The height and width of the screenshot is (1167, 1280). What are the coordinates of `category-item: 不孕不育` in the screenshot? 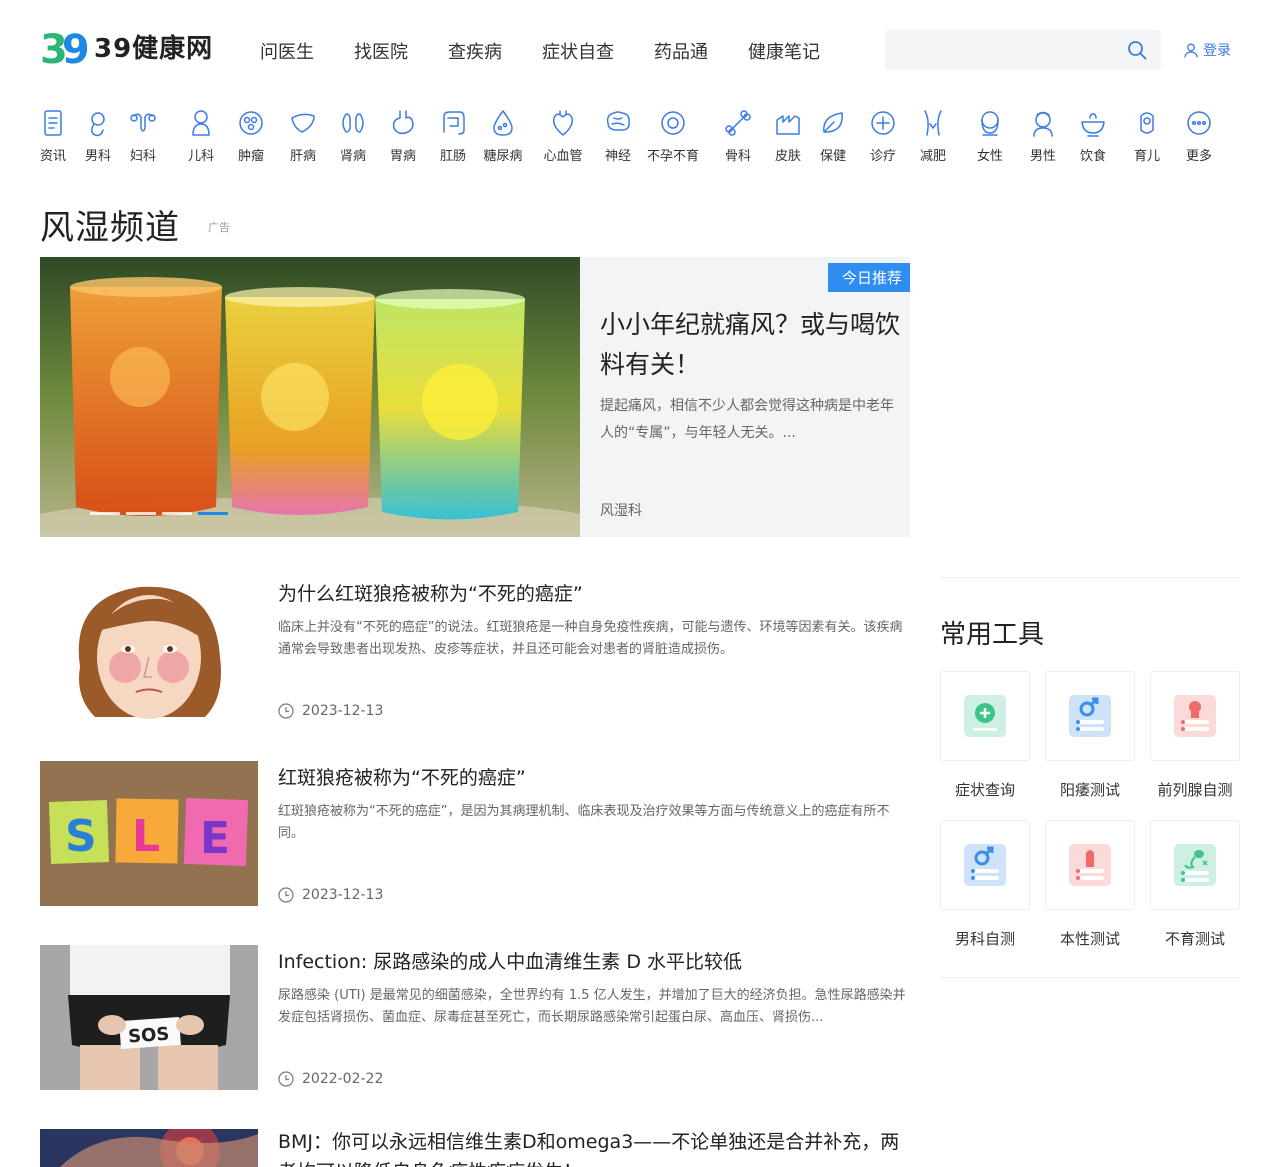 It's located at (673, 136).